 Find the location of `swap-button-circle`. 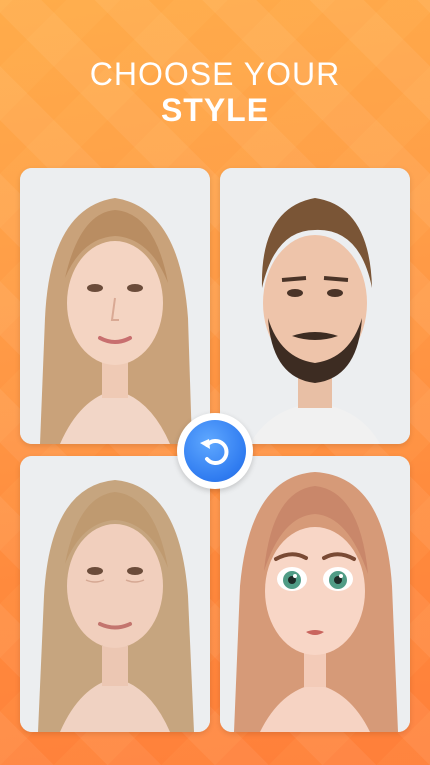

swap-button-circle is located at coordinates (215, 451).